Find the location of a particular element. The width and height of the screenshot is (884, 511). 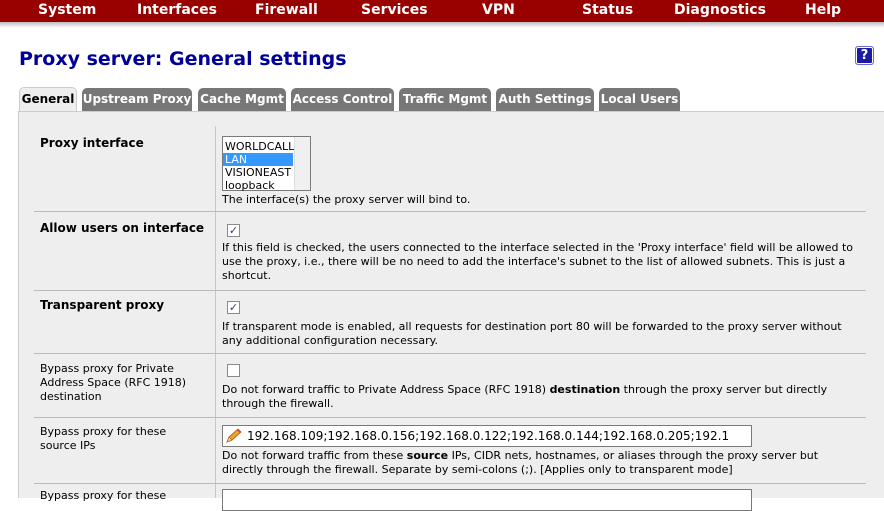

bypass-private-checkbox is located at coordinates (233, 370).